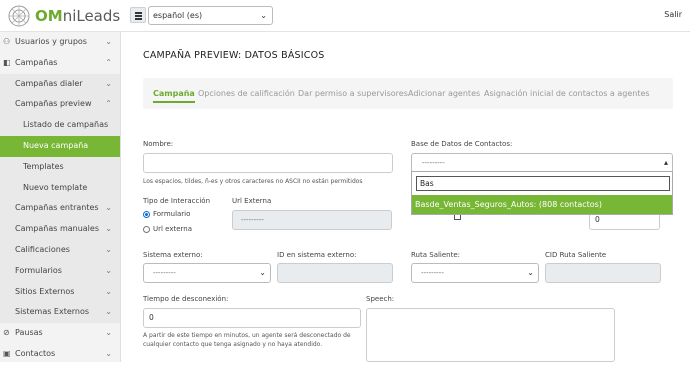 Image resolution: width=690 pixels, height=365 pixels. Describe the element at coordinates (345, 16) in the screenshot. I see `top-bar: OMniLeads español (es) ⌄ Salir` at that location.